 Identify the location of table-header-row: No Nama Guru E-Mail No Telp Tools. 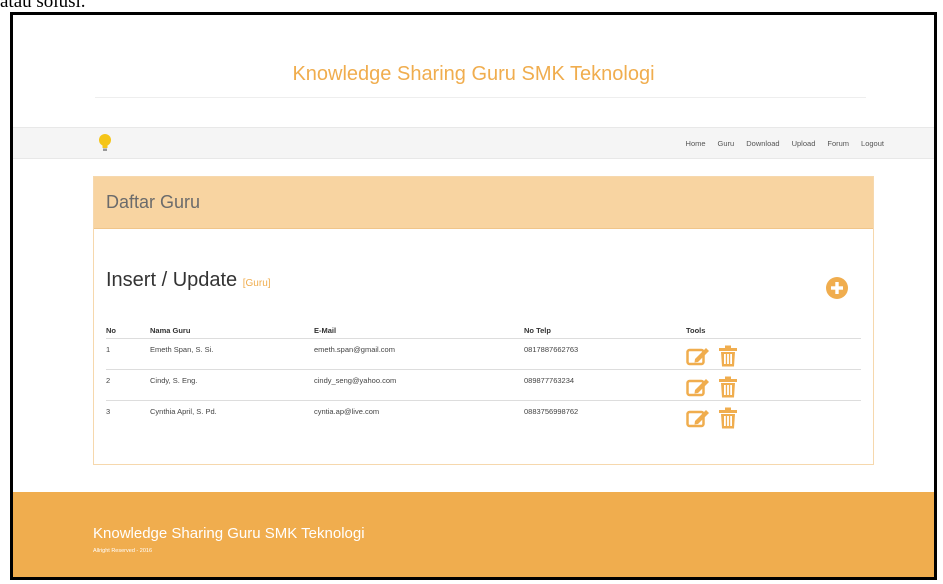
(483, 331).